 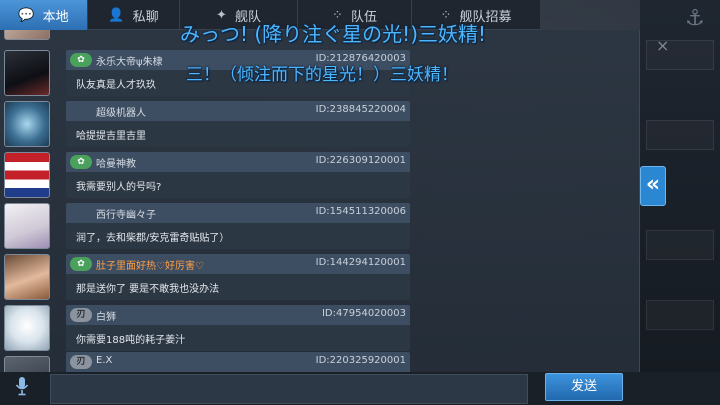 I want to click on message-text: 我需要别人的号吗?, so click(x=238, y=185).